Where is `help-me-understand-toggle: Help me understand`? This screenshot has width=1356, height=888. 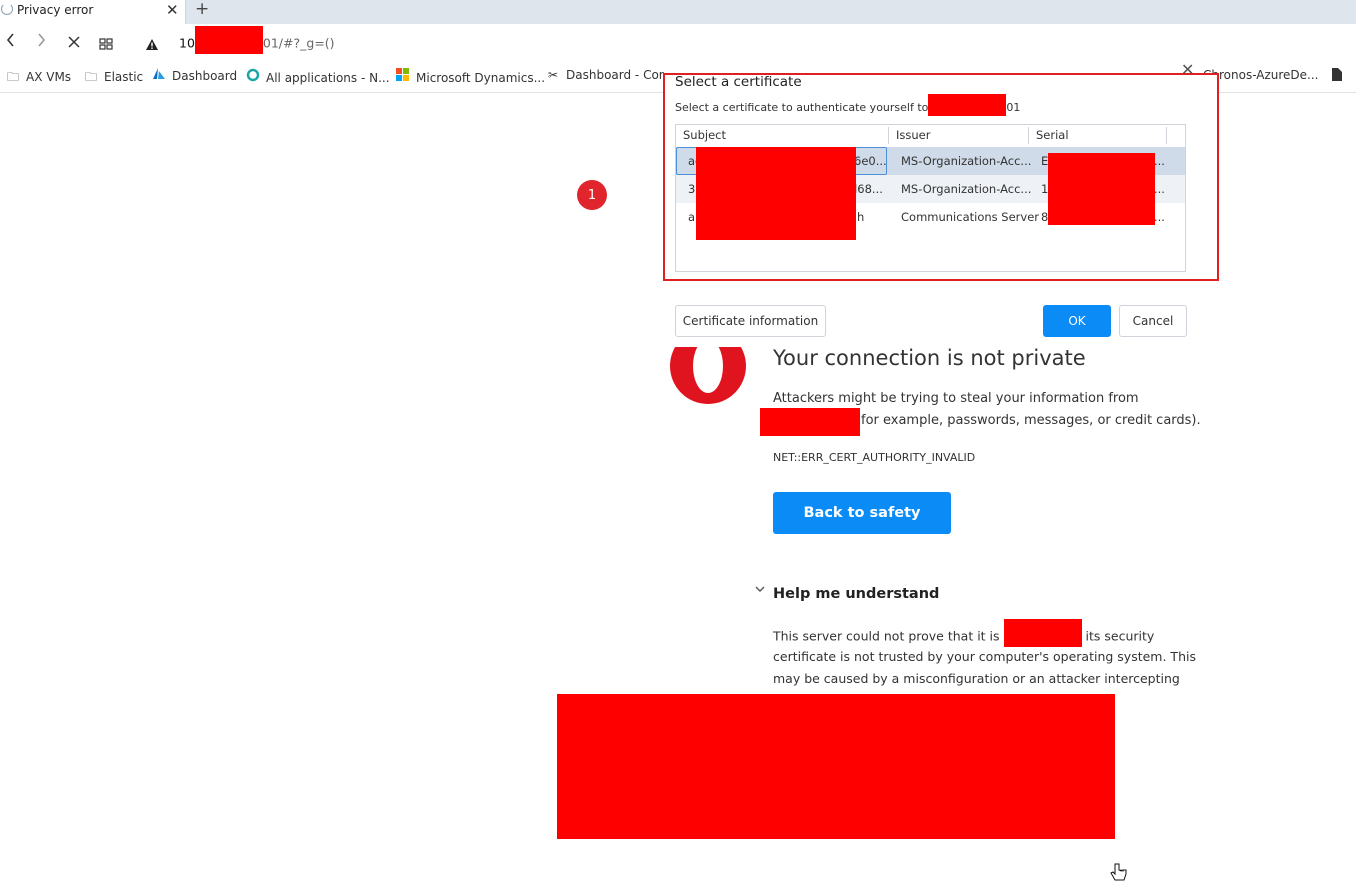 help-me-understand-toggle: Help me understand is located at coordinates (856, 594).